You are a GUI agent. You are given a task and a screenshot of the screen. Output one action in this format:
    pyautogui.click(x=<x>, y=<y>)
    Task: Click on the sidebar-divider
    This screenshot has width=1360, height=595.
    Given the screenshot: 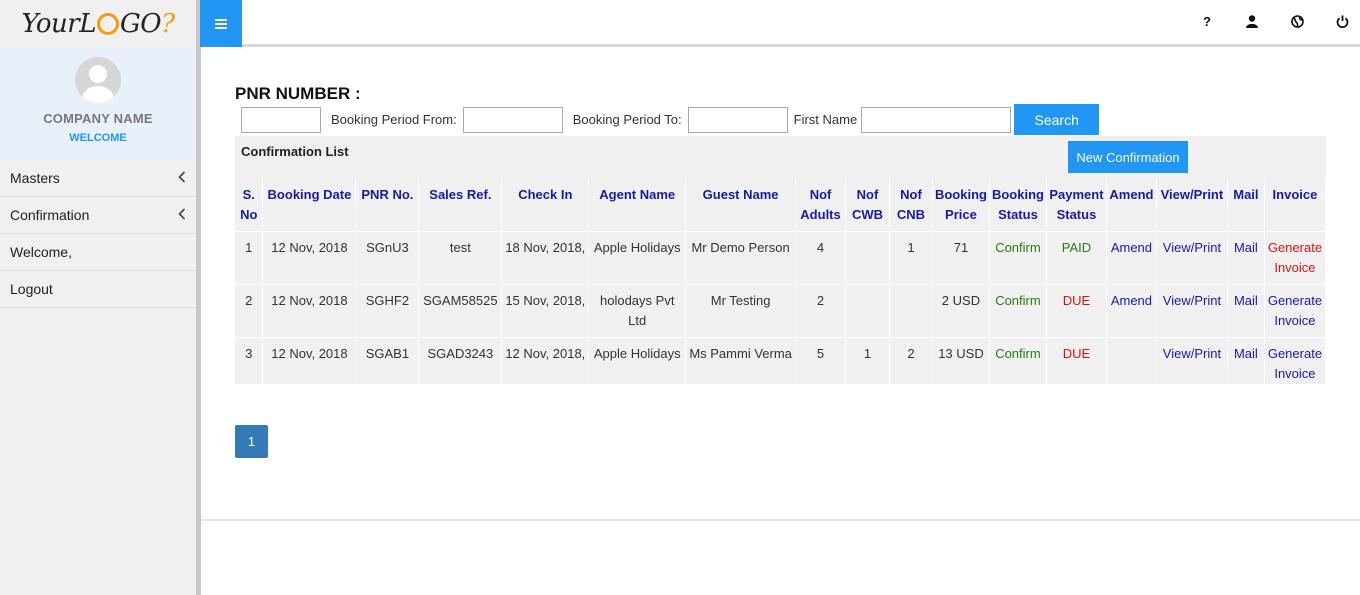 What is the action you would take?
    pyautogui.click(x=198, y=297)
    